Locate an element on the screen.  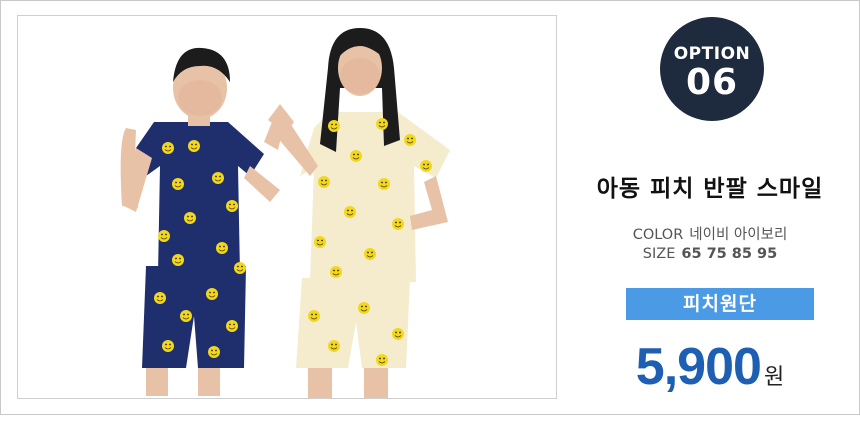
option-label: OPTION is located at coordinates (712, 54).